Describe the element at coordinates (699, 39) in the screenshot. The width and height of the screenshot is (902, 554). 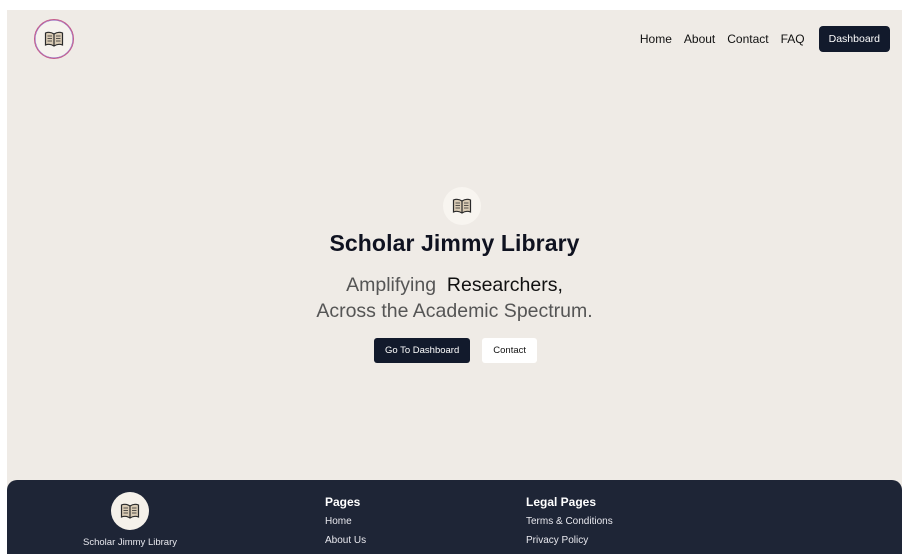
I see `nav-about: About` at that location.